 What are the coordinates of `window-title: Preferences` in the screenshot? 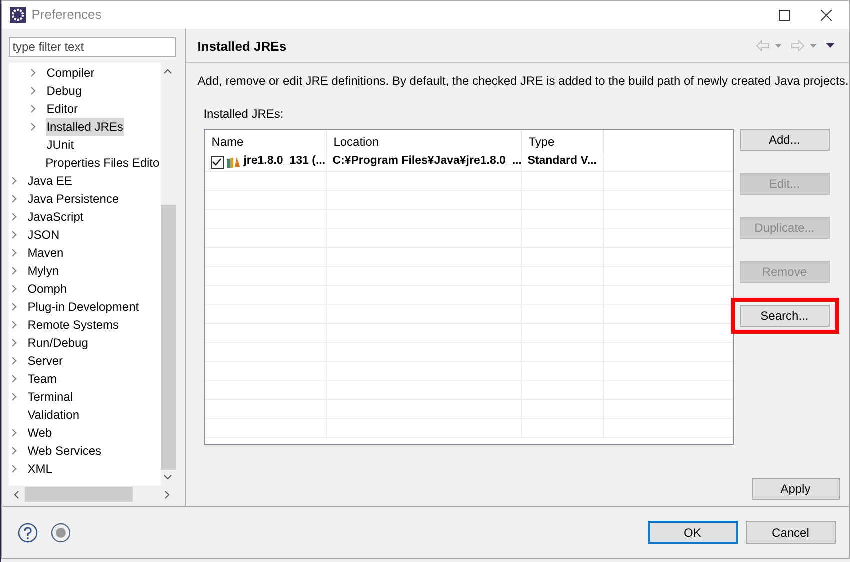 It's located at (67, 15).